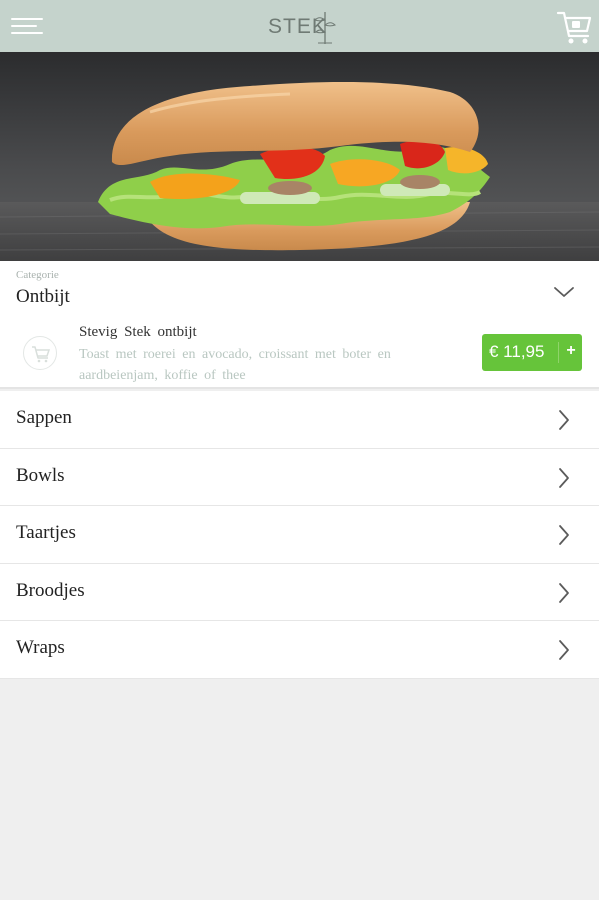  I want to click on category-row-label: Sappen, so click(44, 417).